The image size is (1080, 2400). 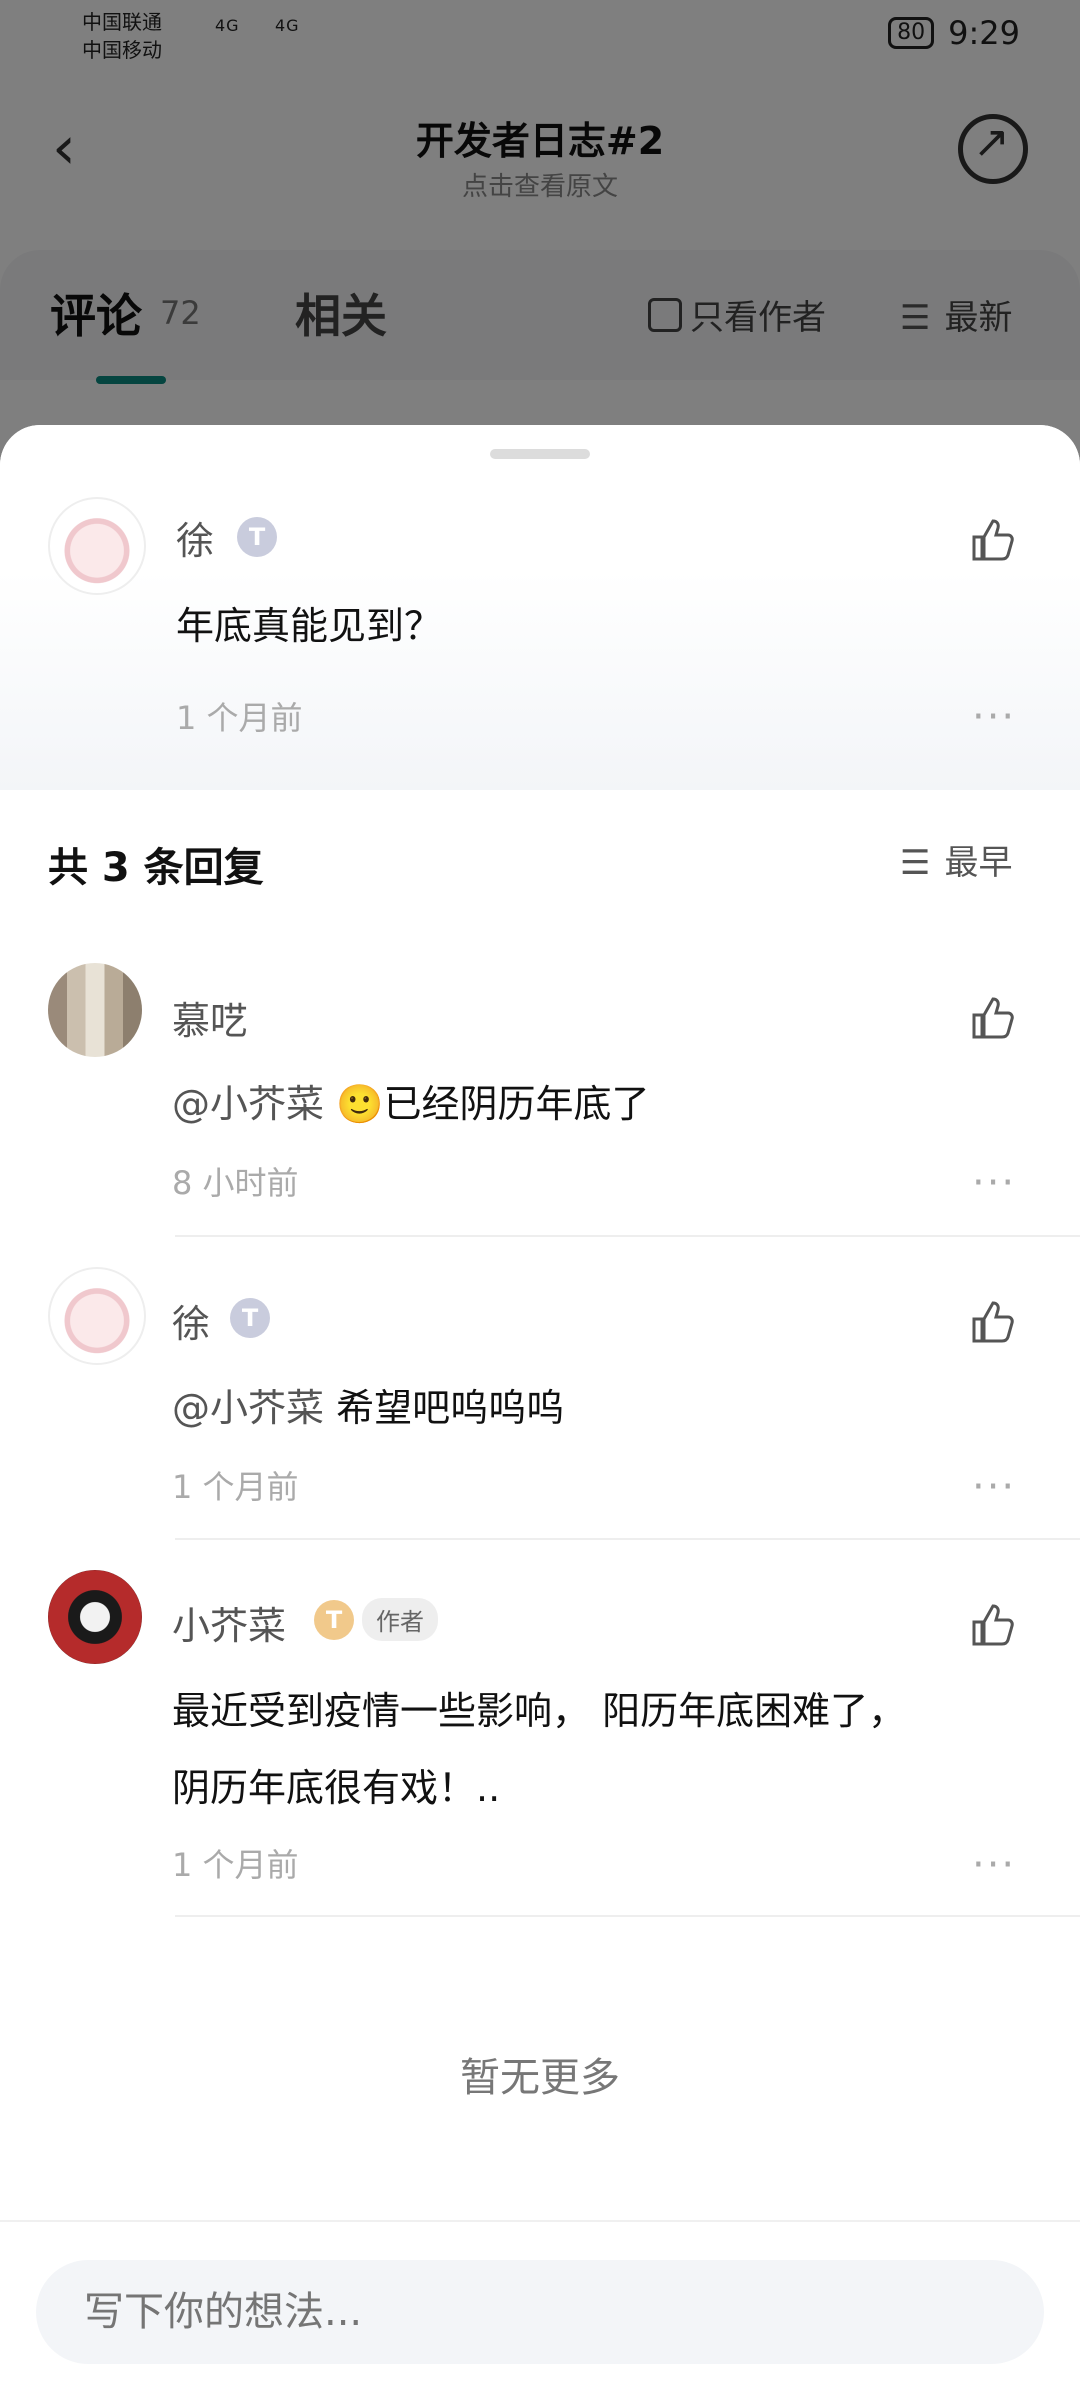 I want to click on reply-text-line1: 最近受到疫情一些影响， 阳历年底困难了，, so click(x=539, y=1711).